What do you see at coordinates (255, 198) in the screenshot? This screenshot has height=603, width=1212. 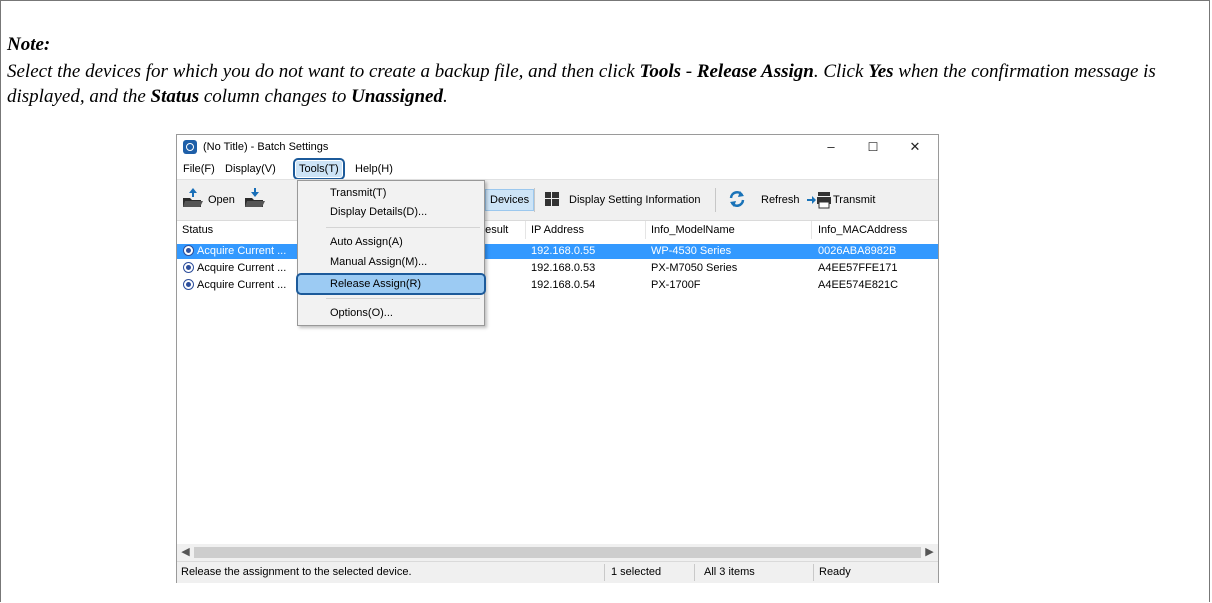 I see `save-folder-icon` at bounding box center [255, 198].